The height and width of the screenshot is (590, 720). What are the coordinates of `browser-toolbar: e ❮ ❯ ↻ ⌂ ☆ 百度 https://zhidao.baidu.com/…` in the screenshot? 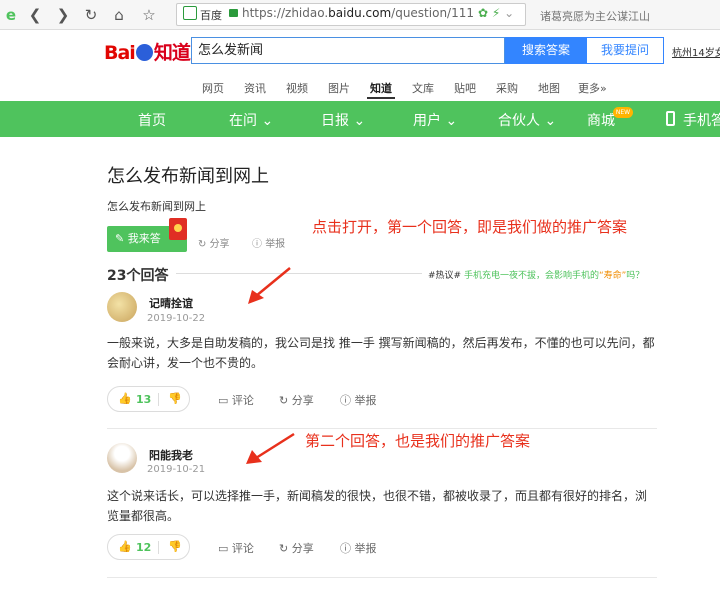 It's located at (360, 15).